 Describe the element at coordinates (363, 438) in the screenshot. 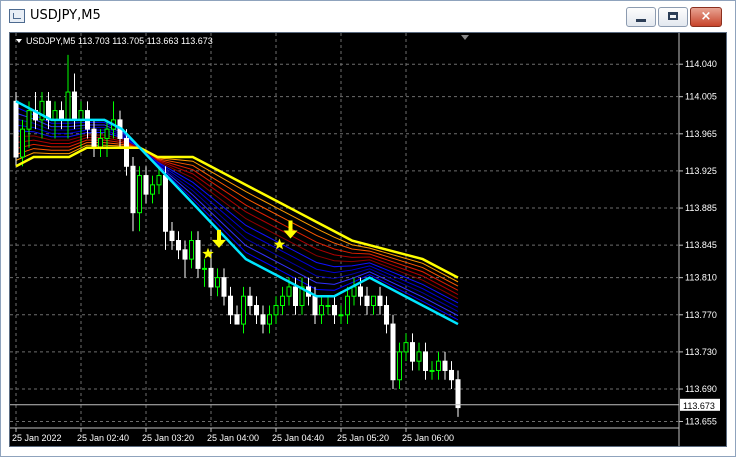

I see `time-tick-label: 25 Jan 05:20` at that location.